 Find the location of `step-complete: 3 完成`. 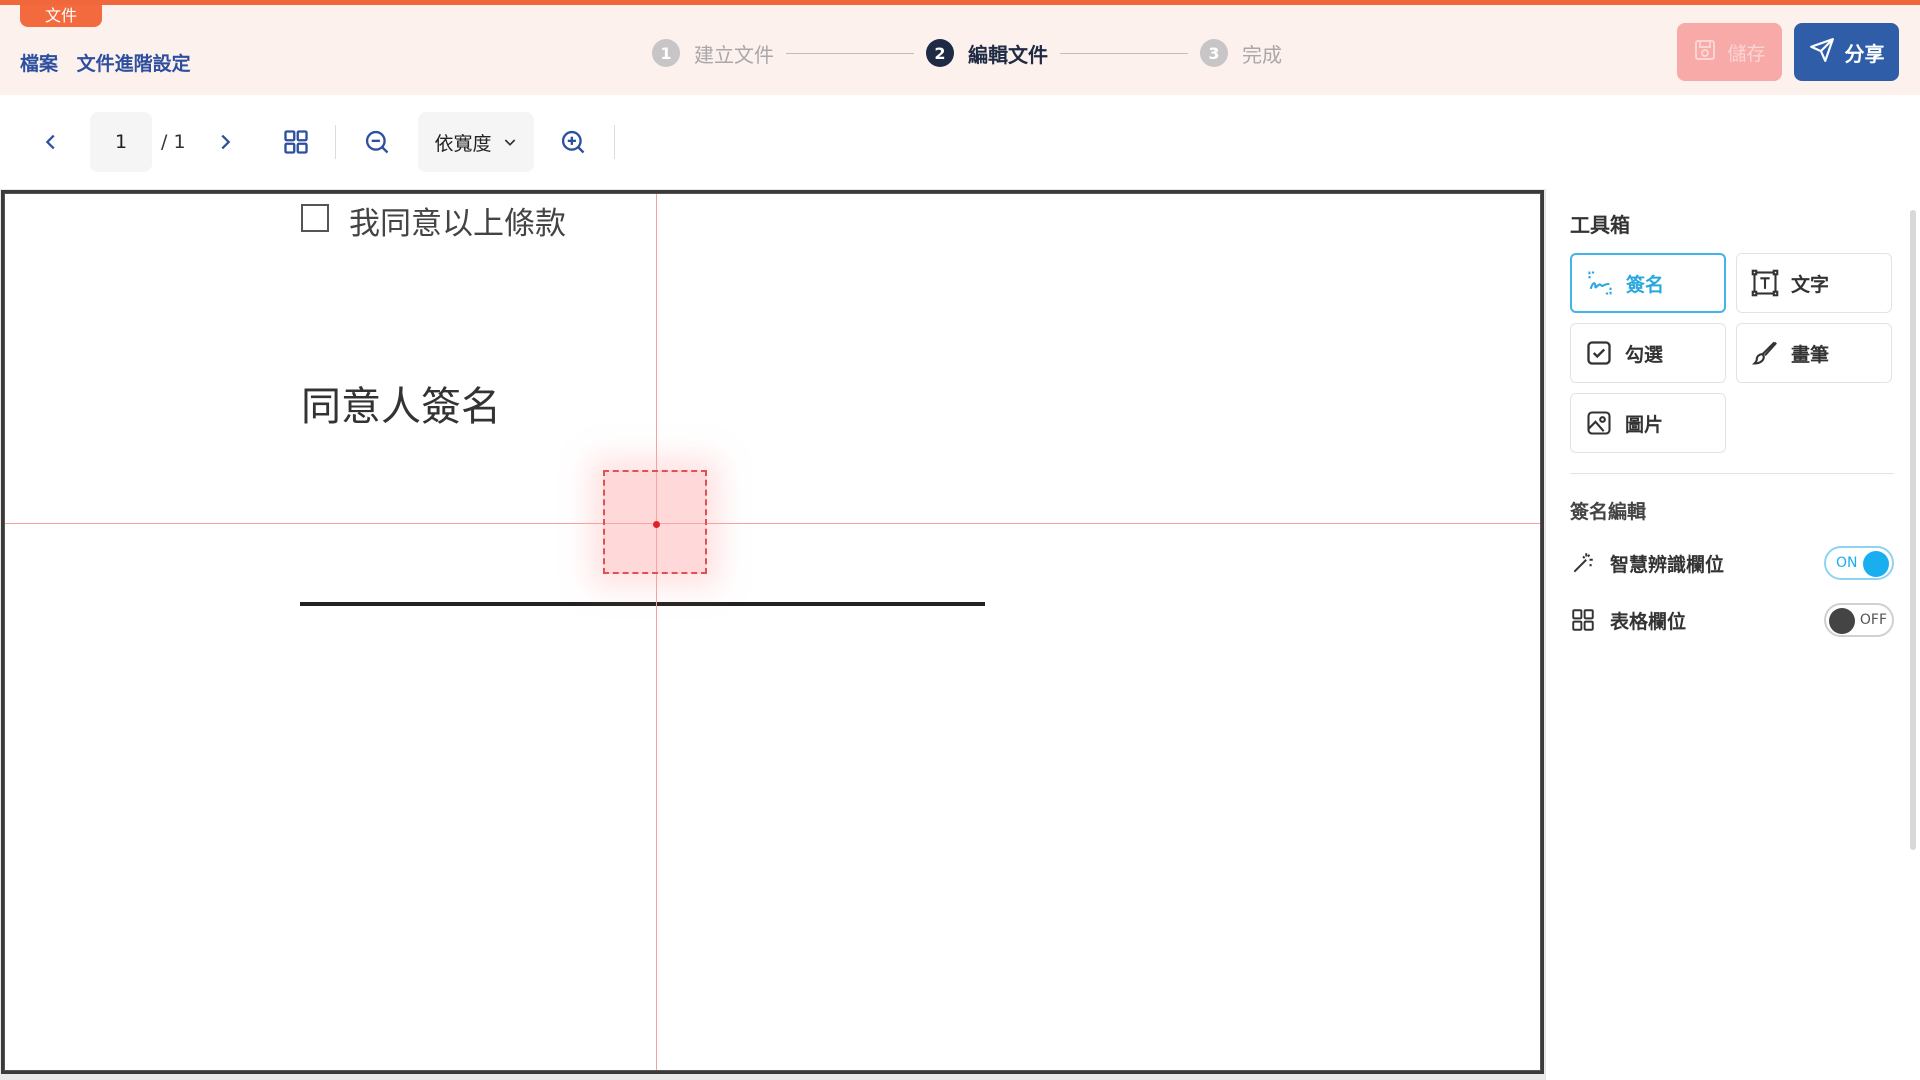

step-complete: 3 完成 is located at coordinates (1241, 53).